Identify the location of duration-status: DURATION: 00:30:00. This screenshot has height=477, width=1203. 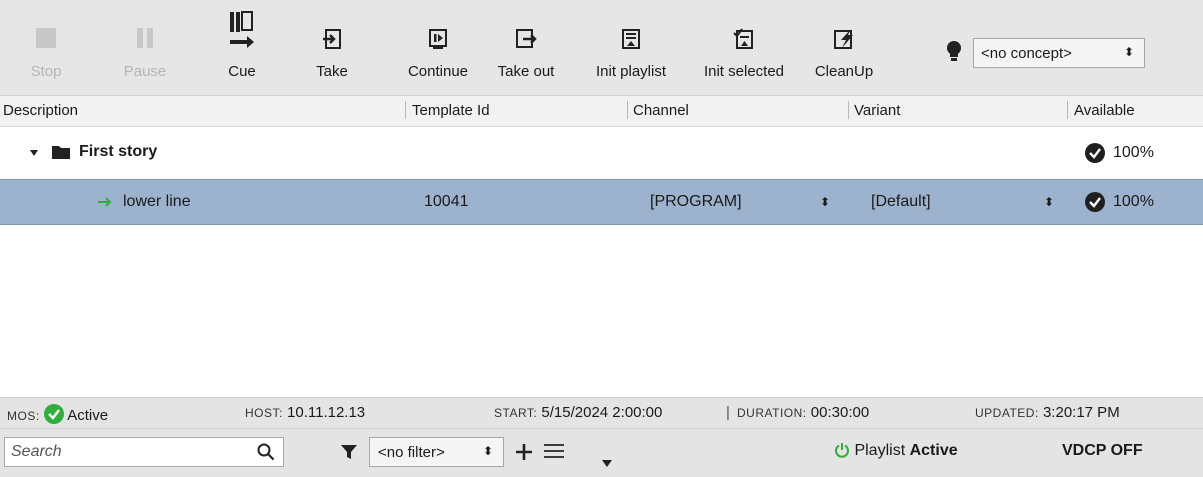
(803, 412).